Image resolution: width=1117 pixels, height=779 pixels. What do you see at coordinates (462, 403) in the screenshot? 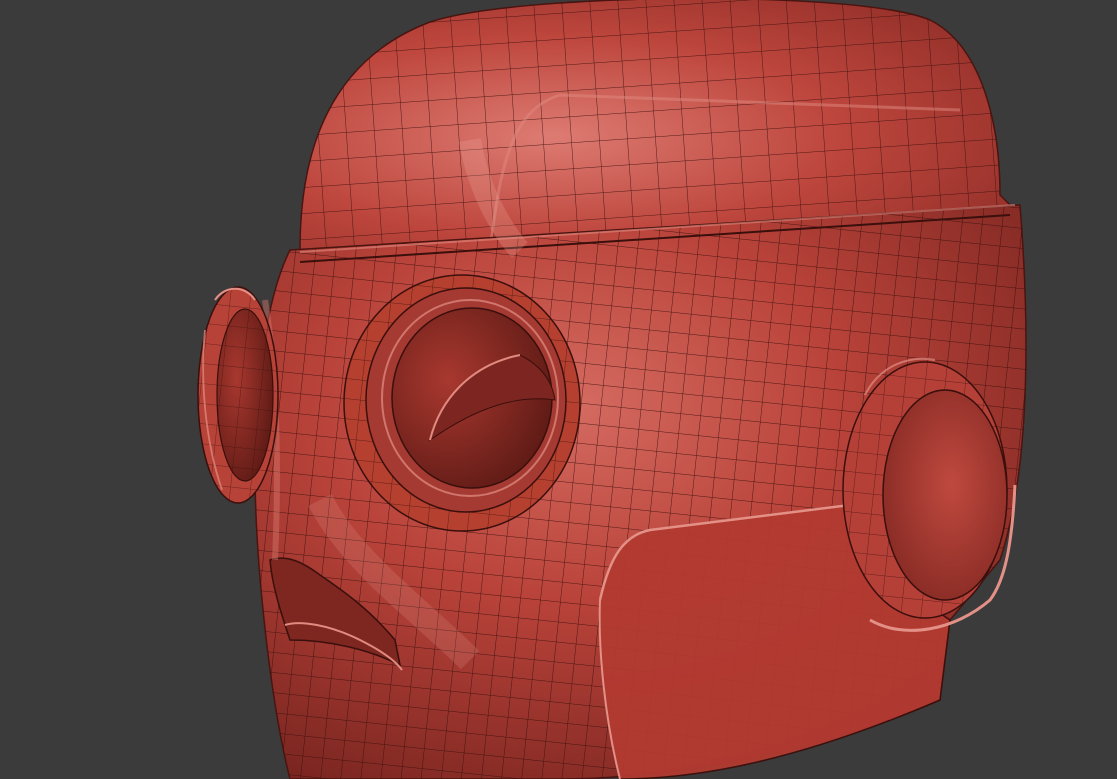
I see `center-eye` at bounding box center [462, 403].